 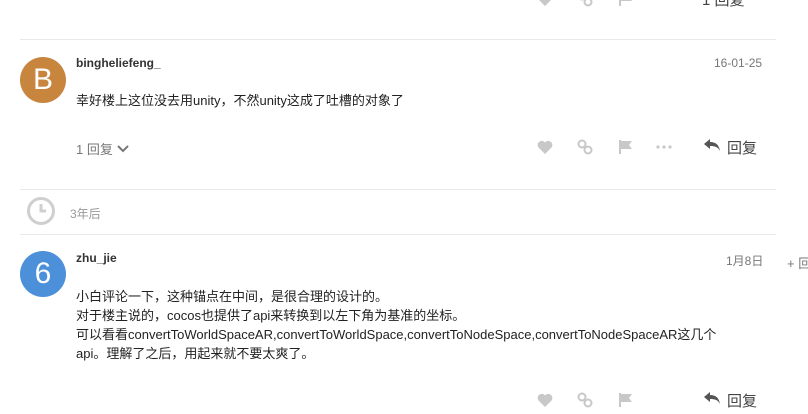 I want to click on clock-icon, so click(x=41, y=213).